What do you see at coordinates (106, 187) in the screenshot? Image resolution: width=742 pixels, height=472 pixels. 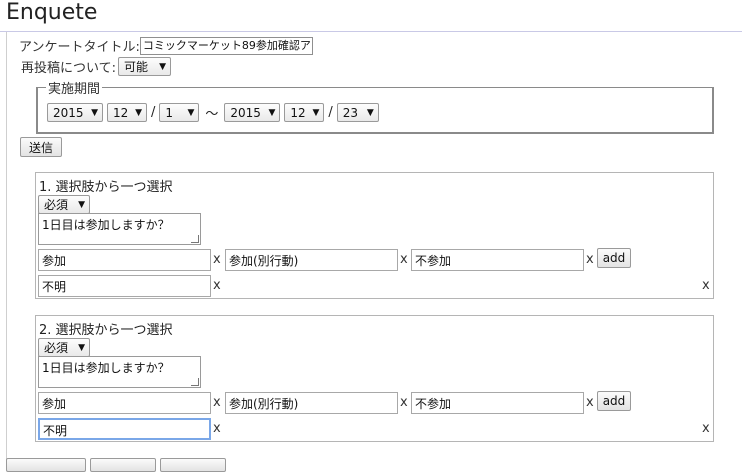 I see `question-title: 1. 選択肢から一つ選択` at bounding box center [106, 187].